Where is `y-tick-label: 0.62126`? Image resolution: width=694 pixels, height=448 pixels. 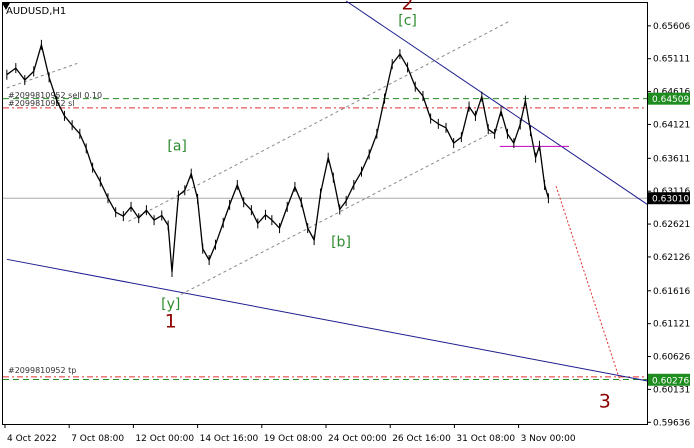
y-tick-label: 0.62126 is located at coordinates (671, 258).